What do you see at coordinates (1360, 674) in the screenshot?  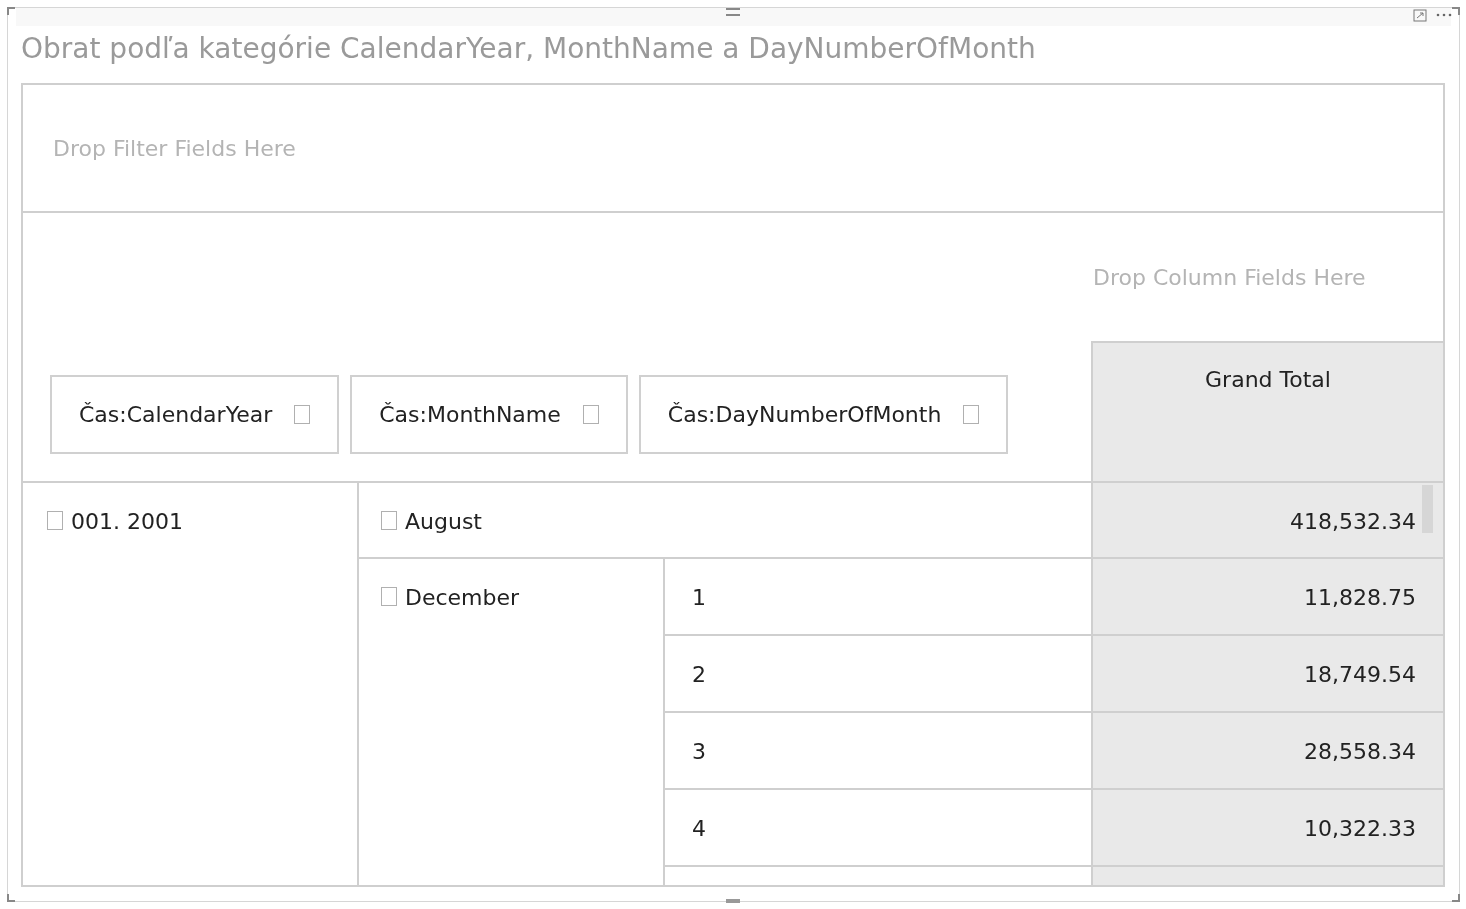 I see `total-cell: 18,749.54` at bounding box center [1360, 674].